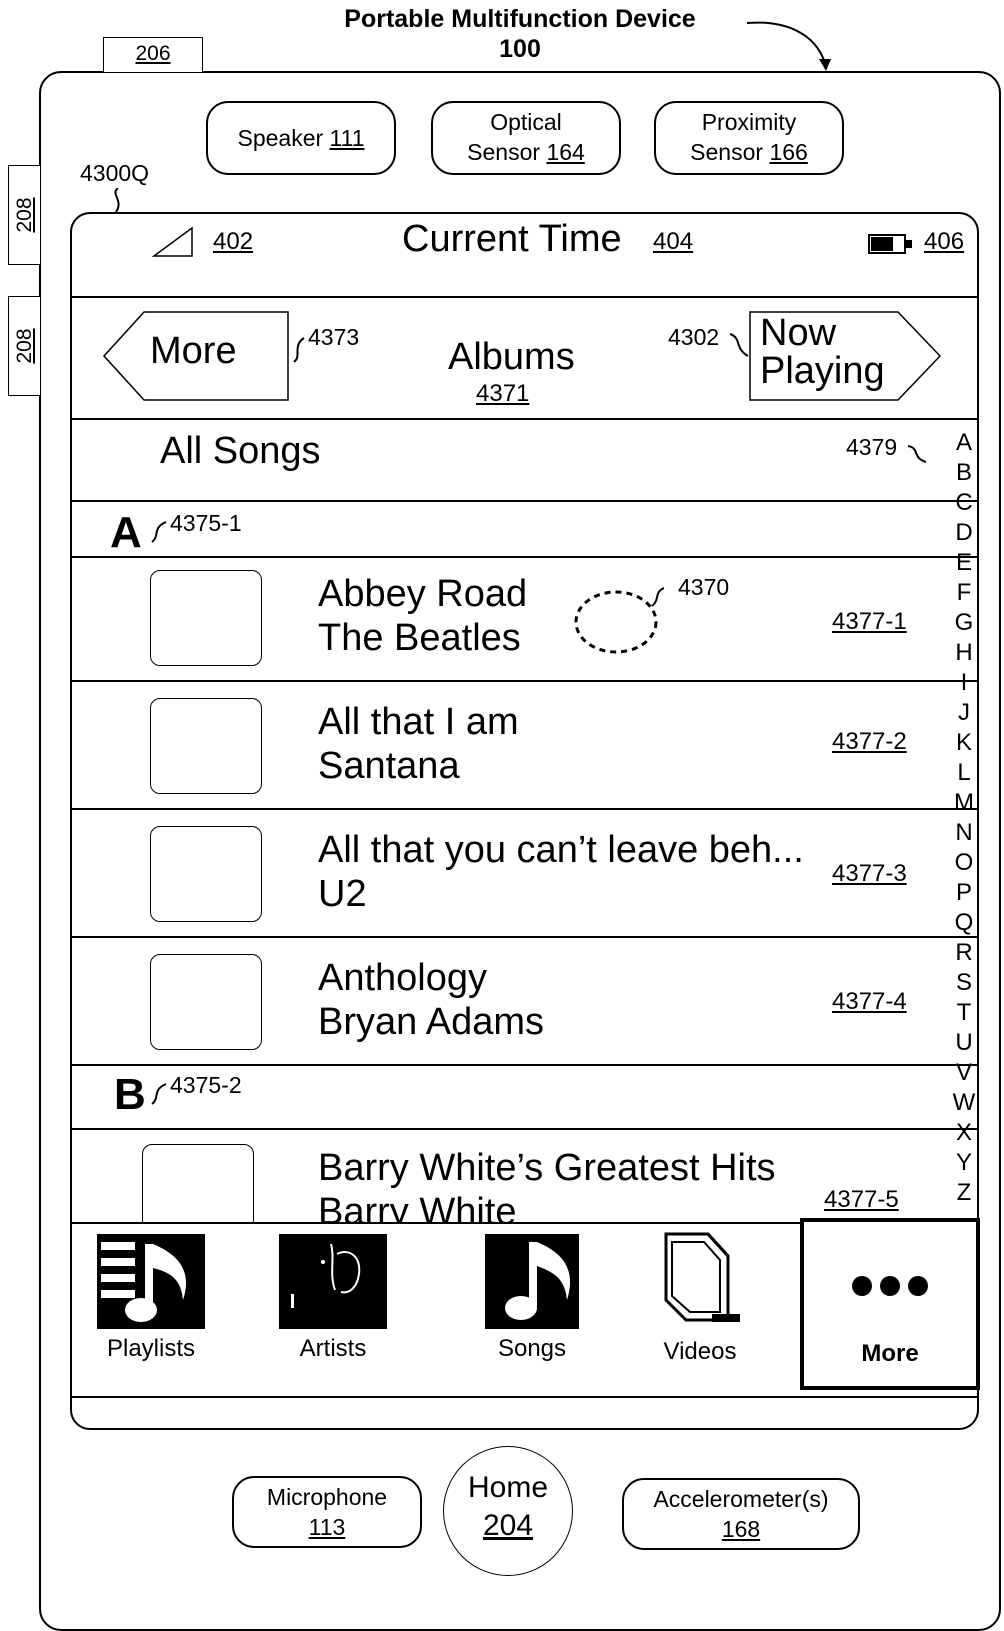 The width and height of the screenshot is (1004, 1631). I want to click on music-note-icon, so click(532, 1281).